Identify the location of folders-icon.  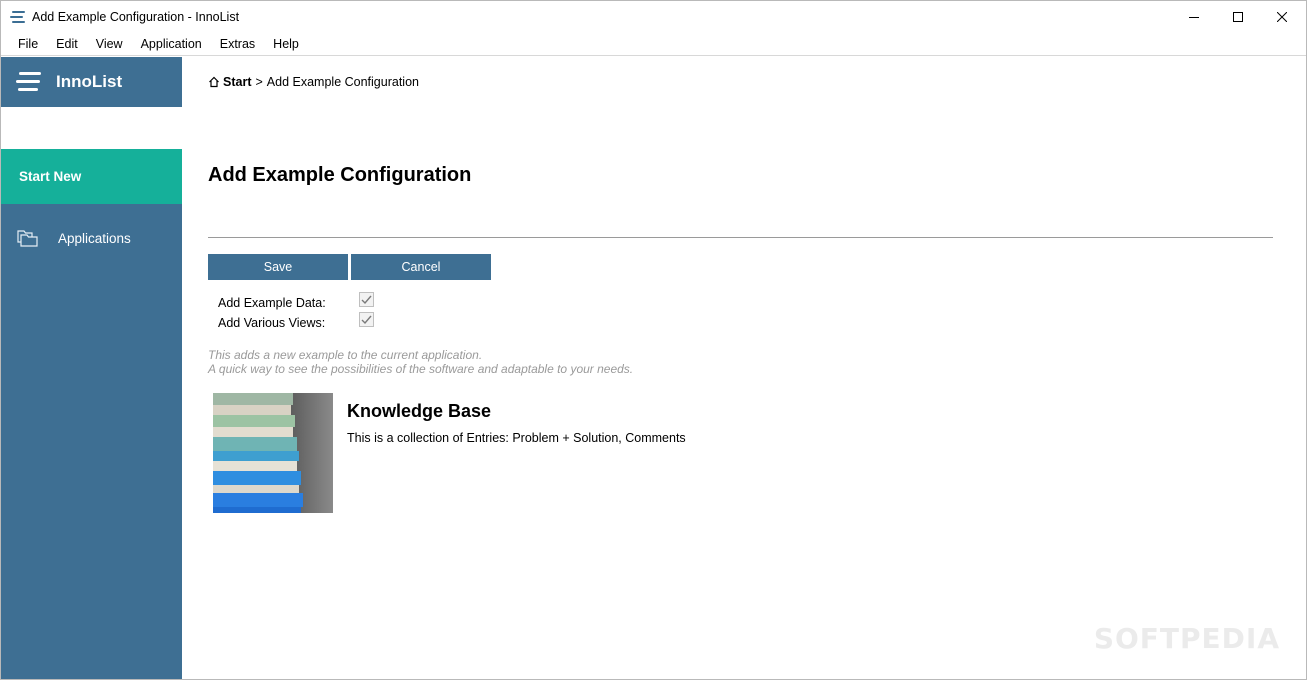
(27, 238).